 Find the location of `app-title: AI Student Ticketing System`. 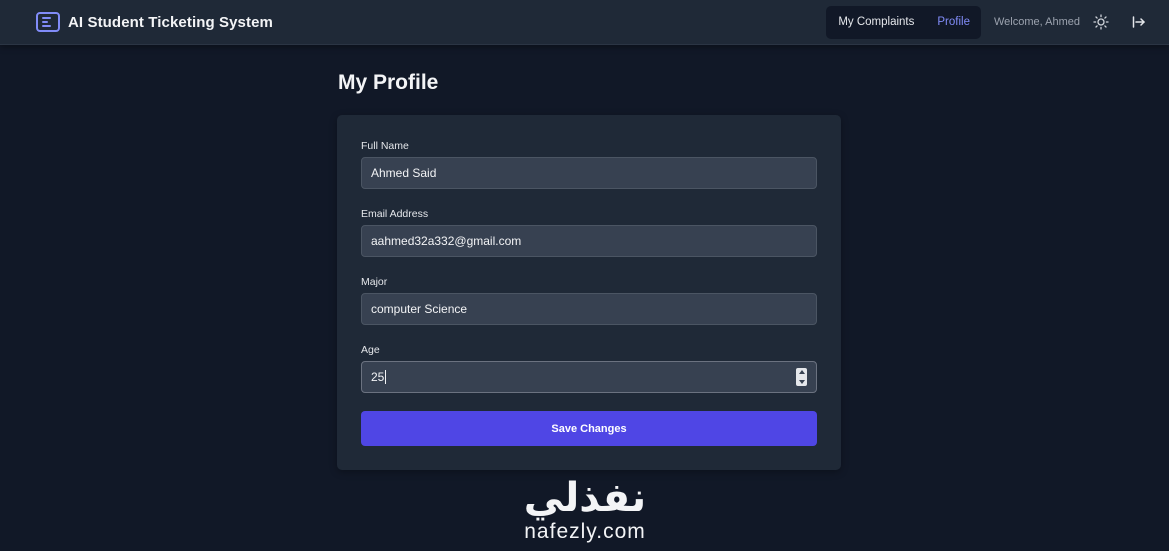

app-title: AI Student Ticketing System is located at coordinates (170, 22).